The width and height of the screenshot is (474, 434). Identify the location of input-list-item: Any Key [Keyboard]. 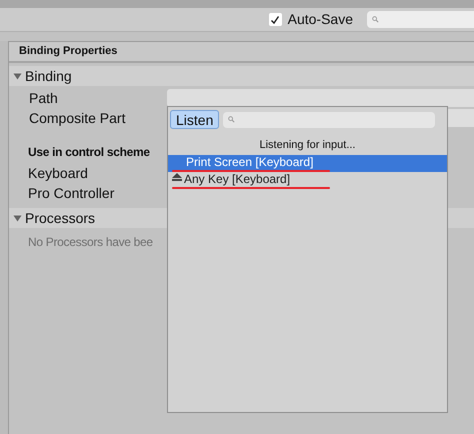
(307, 180).